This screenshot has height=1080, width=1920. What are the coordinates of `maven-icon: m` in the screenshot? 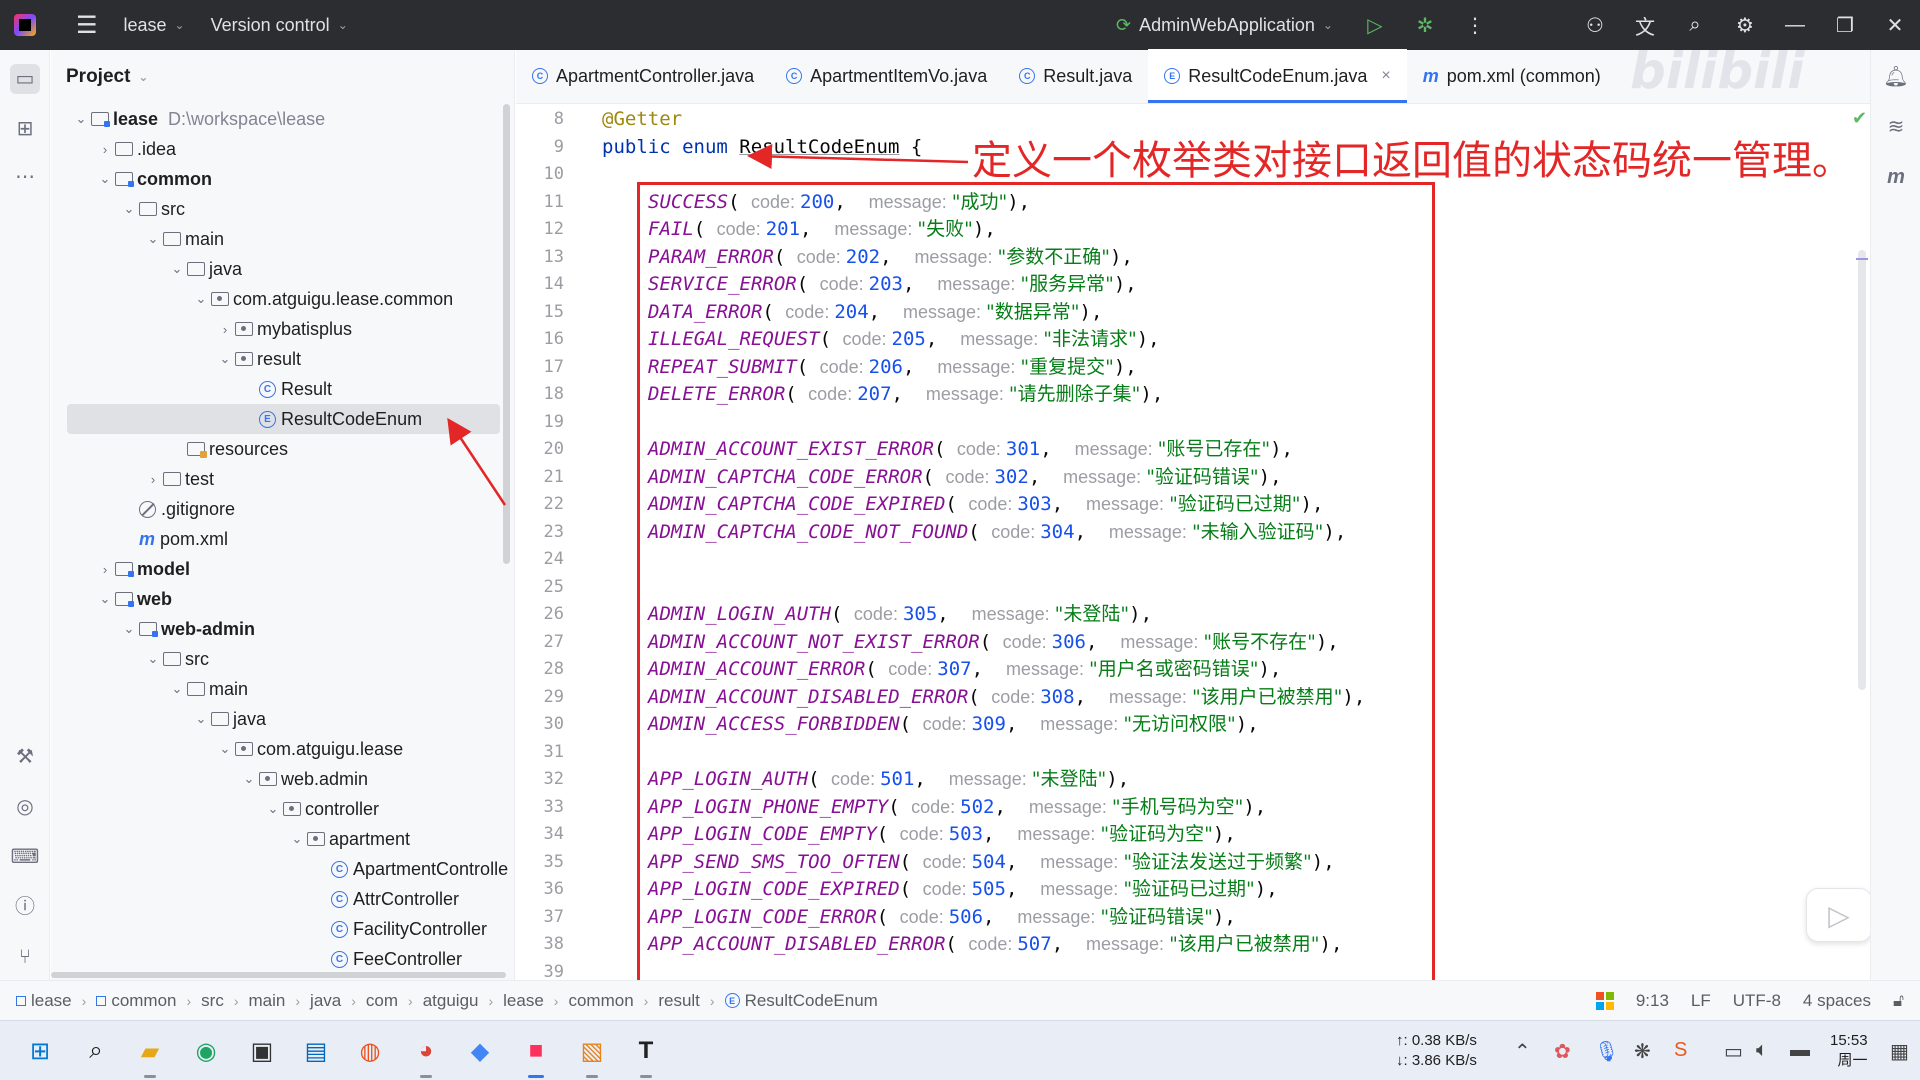 It's located at (1896, 177).